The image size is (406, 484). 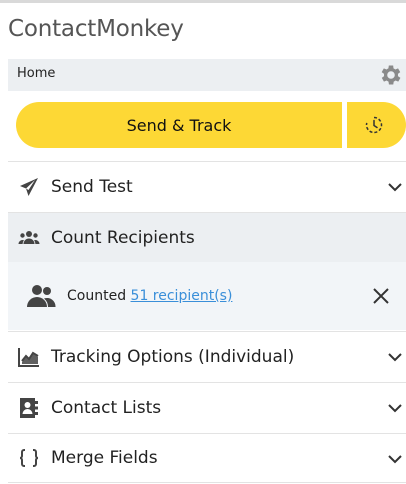 What do you see at coordinates (97, 296) in the screenshot?
I see `counted-prefix: Counted` at bounding box center [97, 296].